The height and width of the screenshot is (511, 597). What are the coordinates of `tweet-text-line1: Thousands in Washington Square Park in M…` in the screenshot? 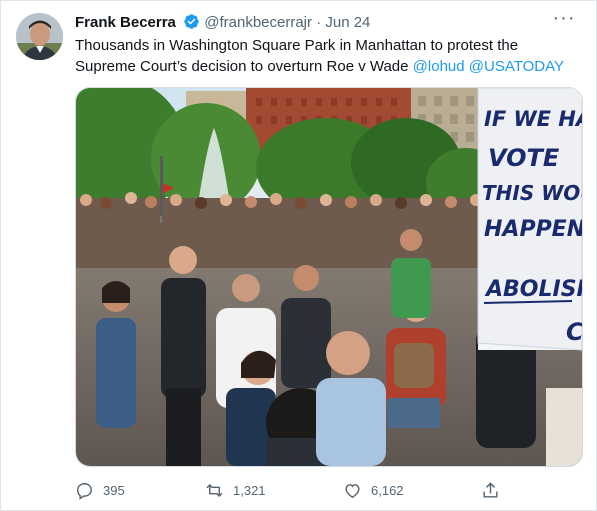 It's located at (297, 45).